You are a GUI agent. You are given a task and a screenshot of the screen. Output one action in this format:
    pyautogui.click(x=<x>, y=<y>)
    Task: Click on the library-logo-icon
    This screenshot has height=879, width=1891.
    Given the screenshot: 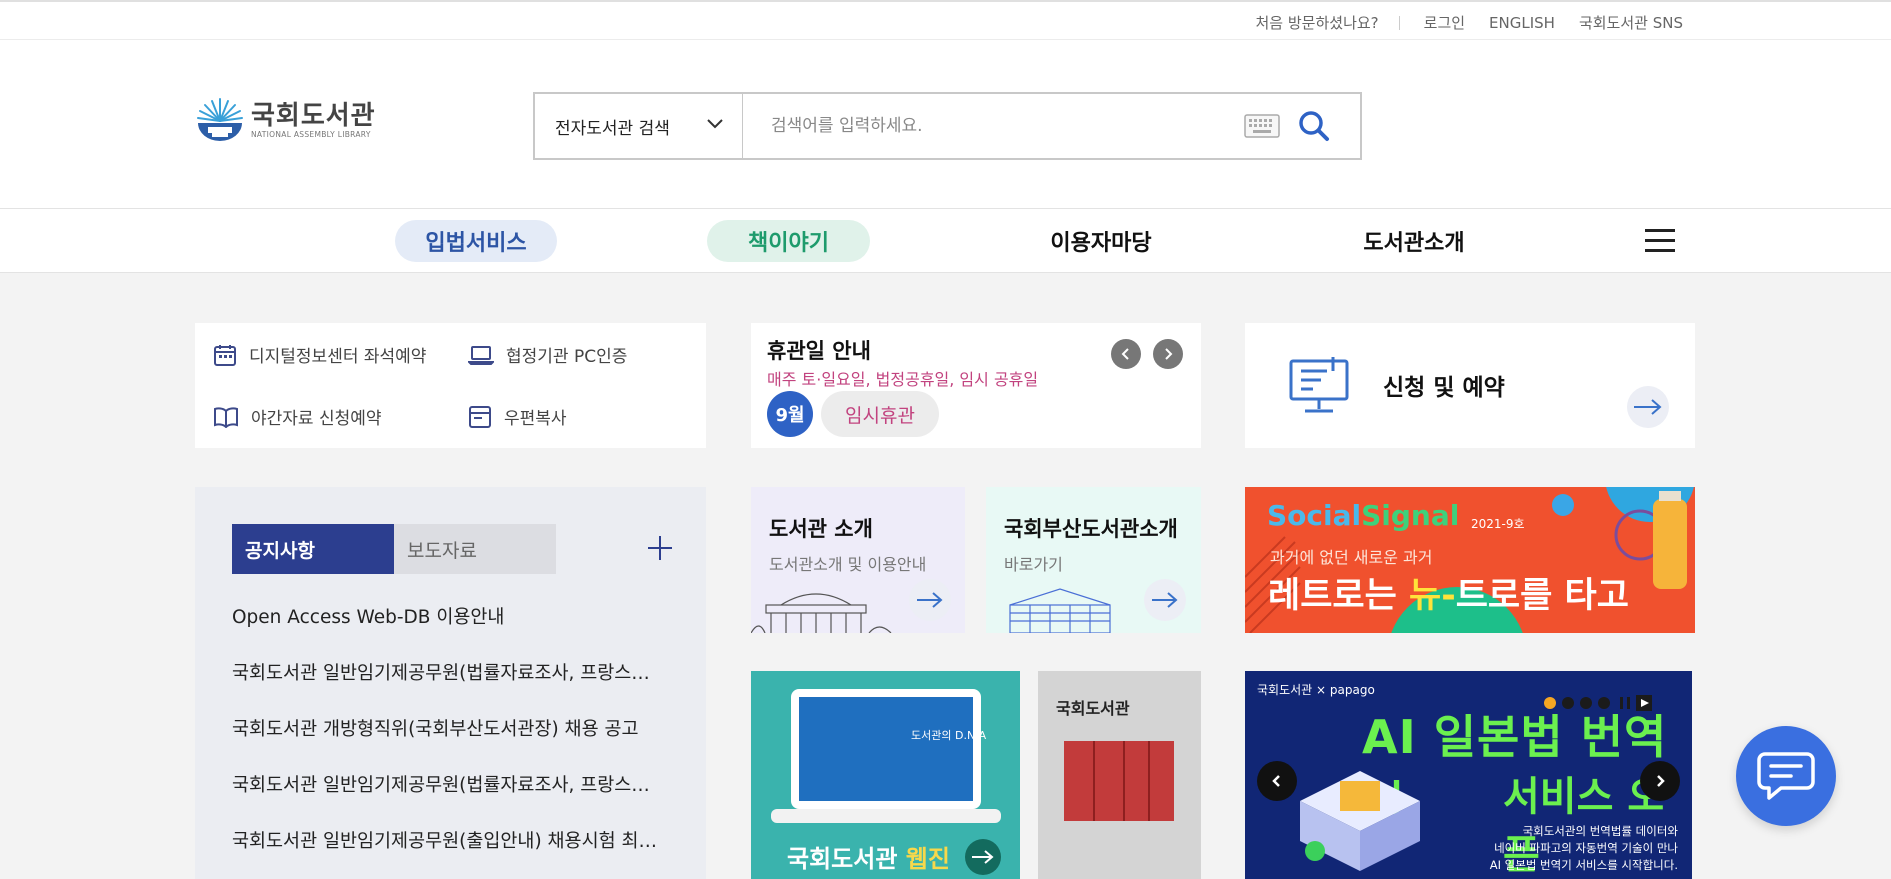 What is the action you would take?
    pyautogui.click(x=220, y=119)
    